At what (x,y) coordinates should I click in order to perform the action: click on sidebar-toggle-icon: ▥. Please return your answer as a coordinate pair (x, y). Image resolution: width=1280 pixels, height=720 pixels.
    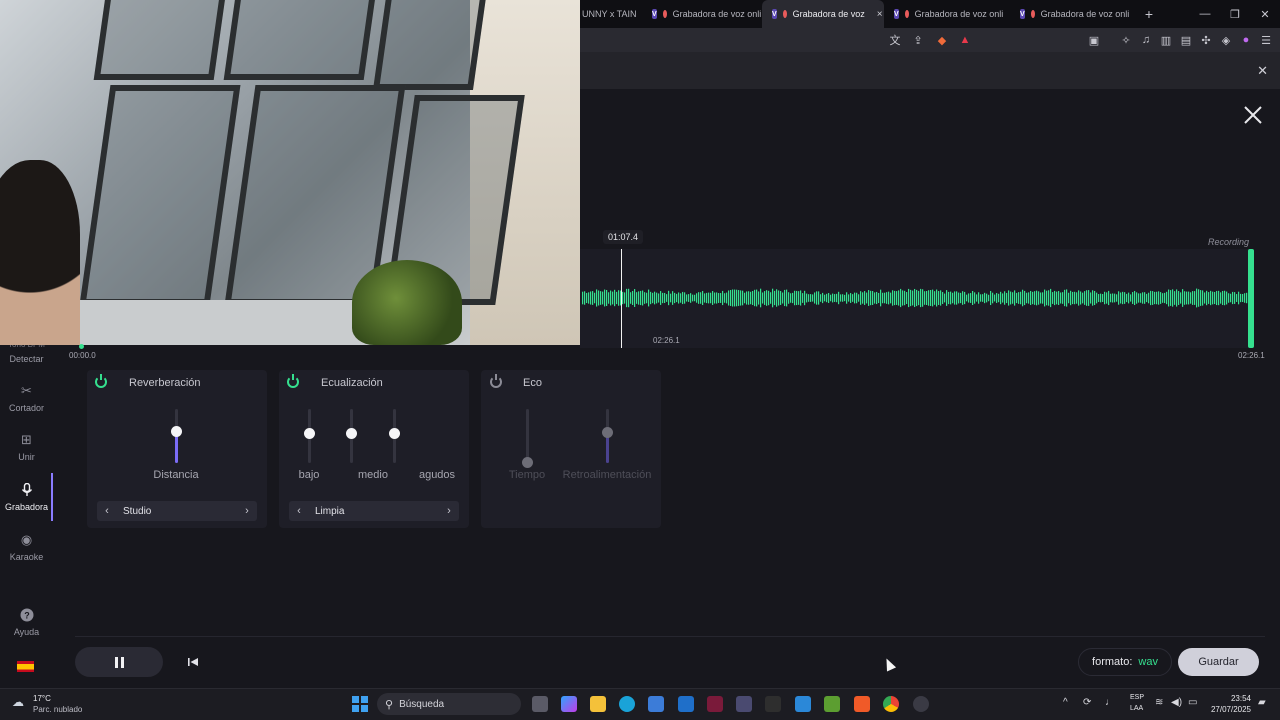
    Looking at the image, I should click on (1166, 40).